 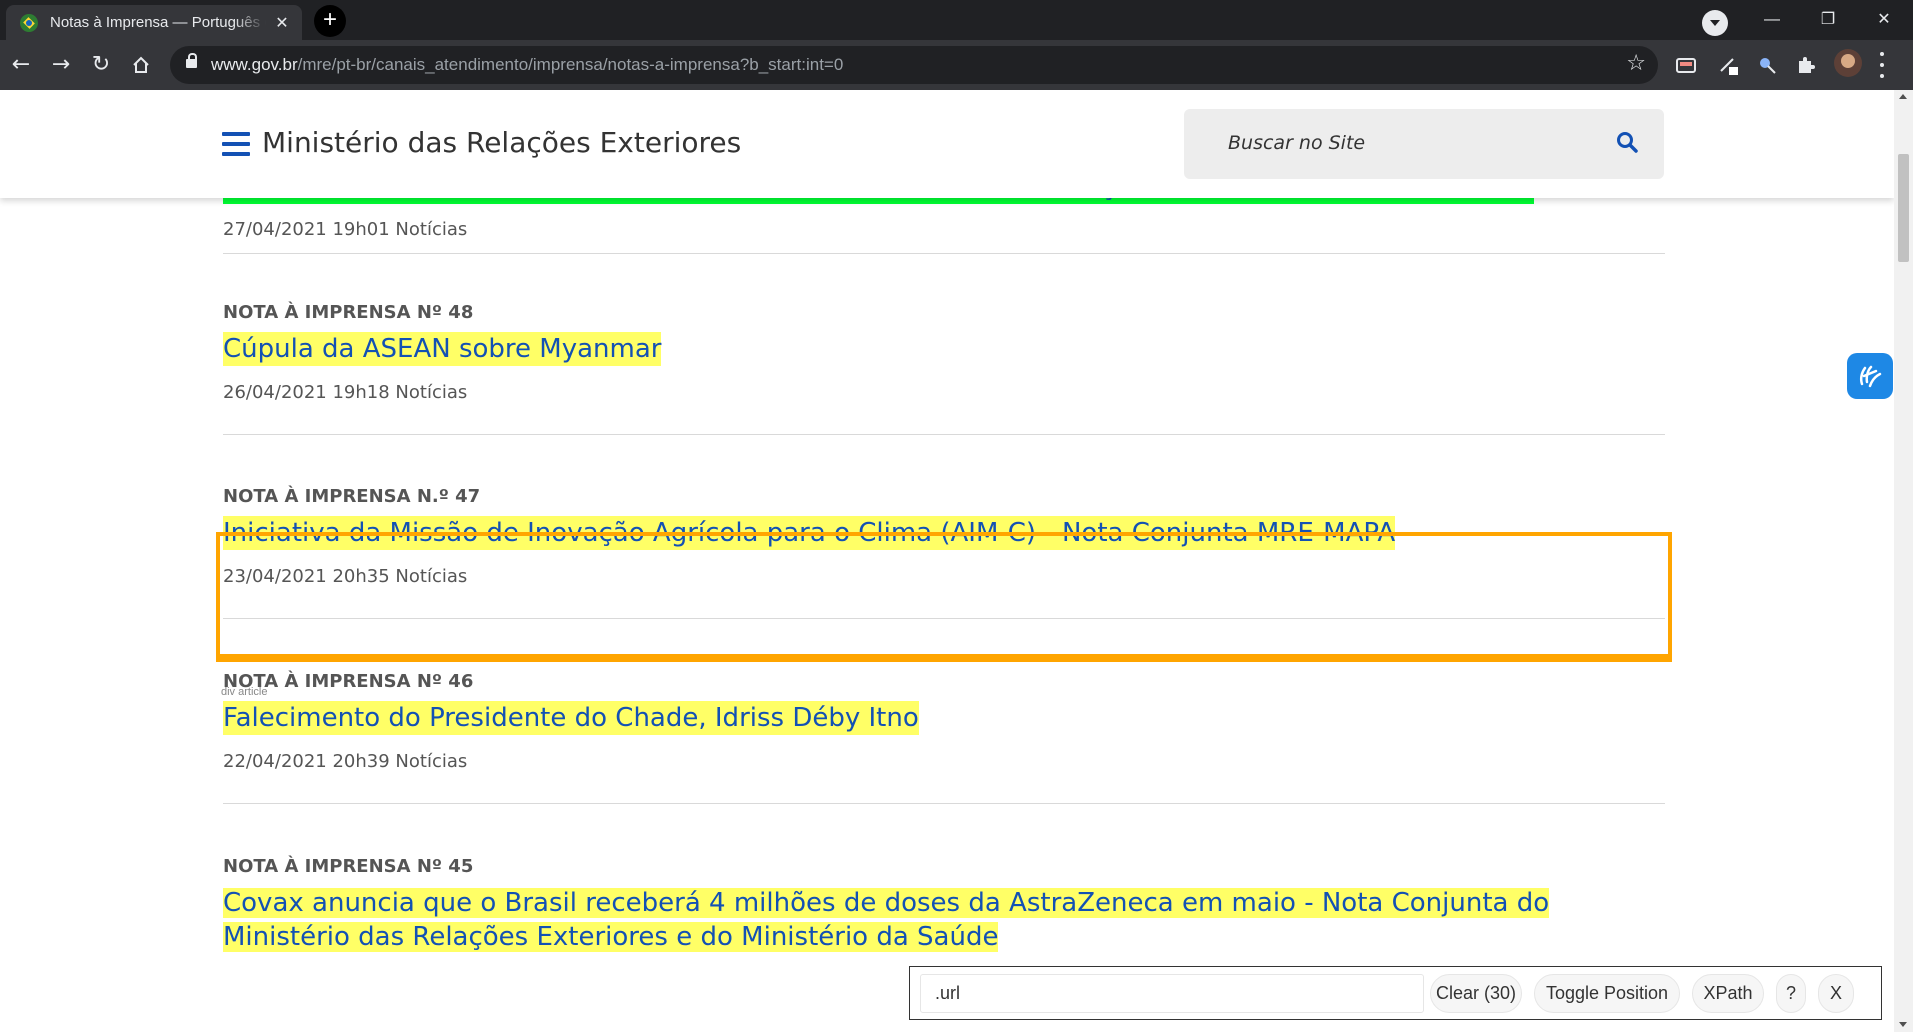 I want to click on new-tab-button: +, so click(x=330, y=21).